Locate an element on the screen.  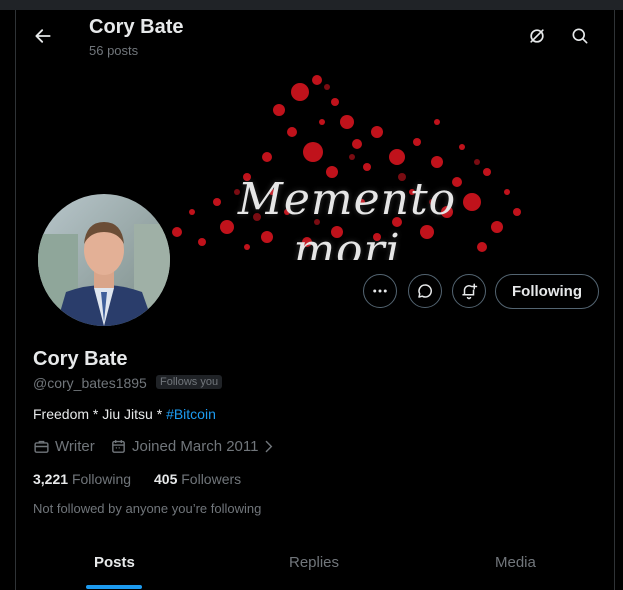
joined-date-item: Joined March 2011 is located at coordinates (193, 446).